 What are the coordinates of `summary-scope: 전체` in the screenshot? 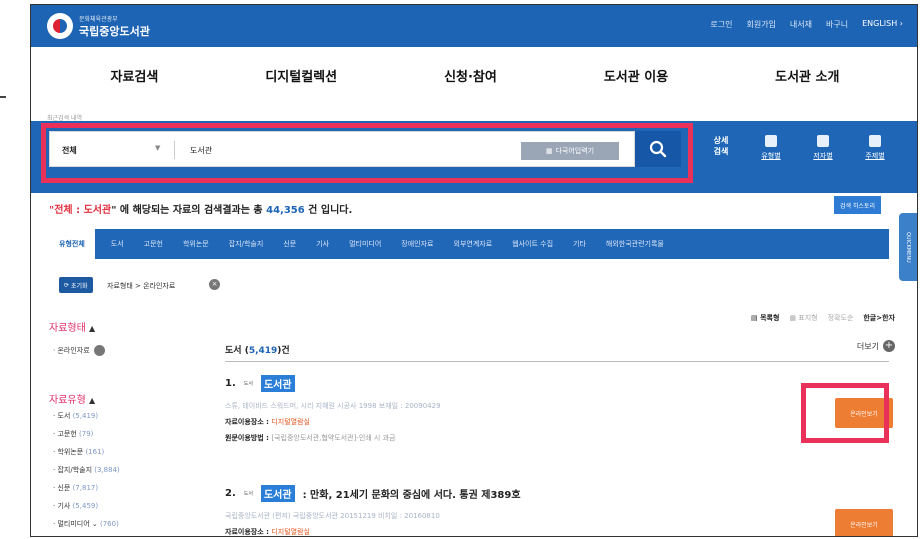 It's located at (63, 210).